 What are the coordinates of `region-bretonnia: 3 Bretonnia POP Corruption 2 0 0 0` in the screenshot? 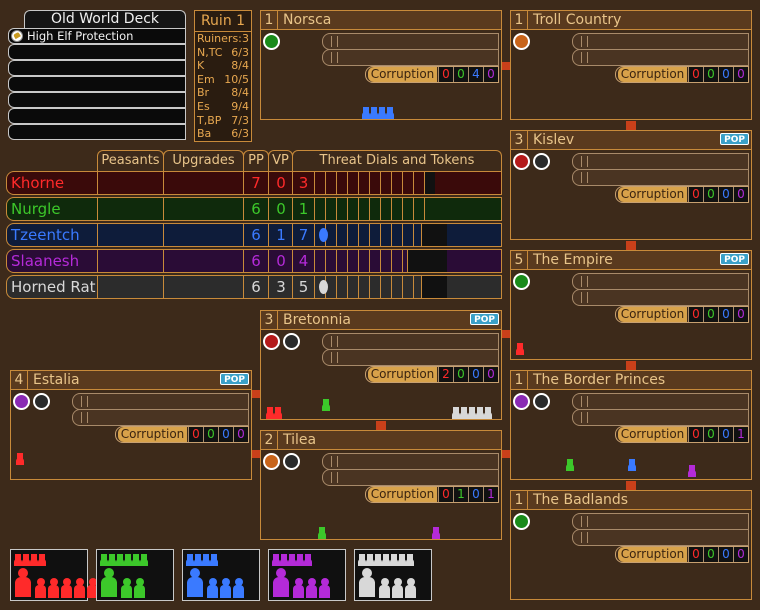 It's located at (381, 365).